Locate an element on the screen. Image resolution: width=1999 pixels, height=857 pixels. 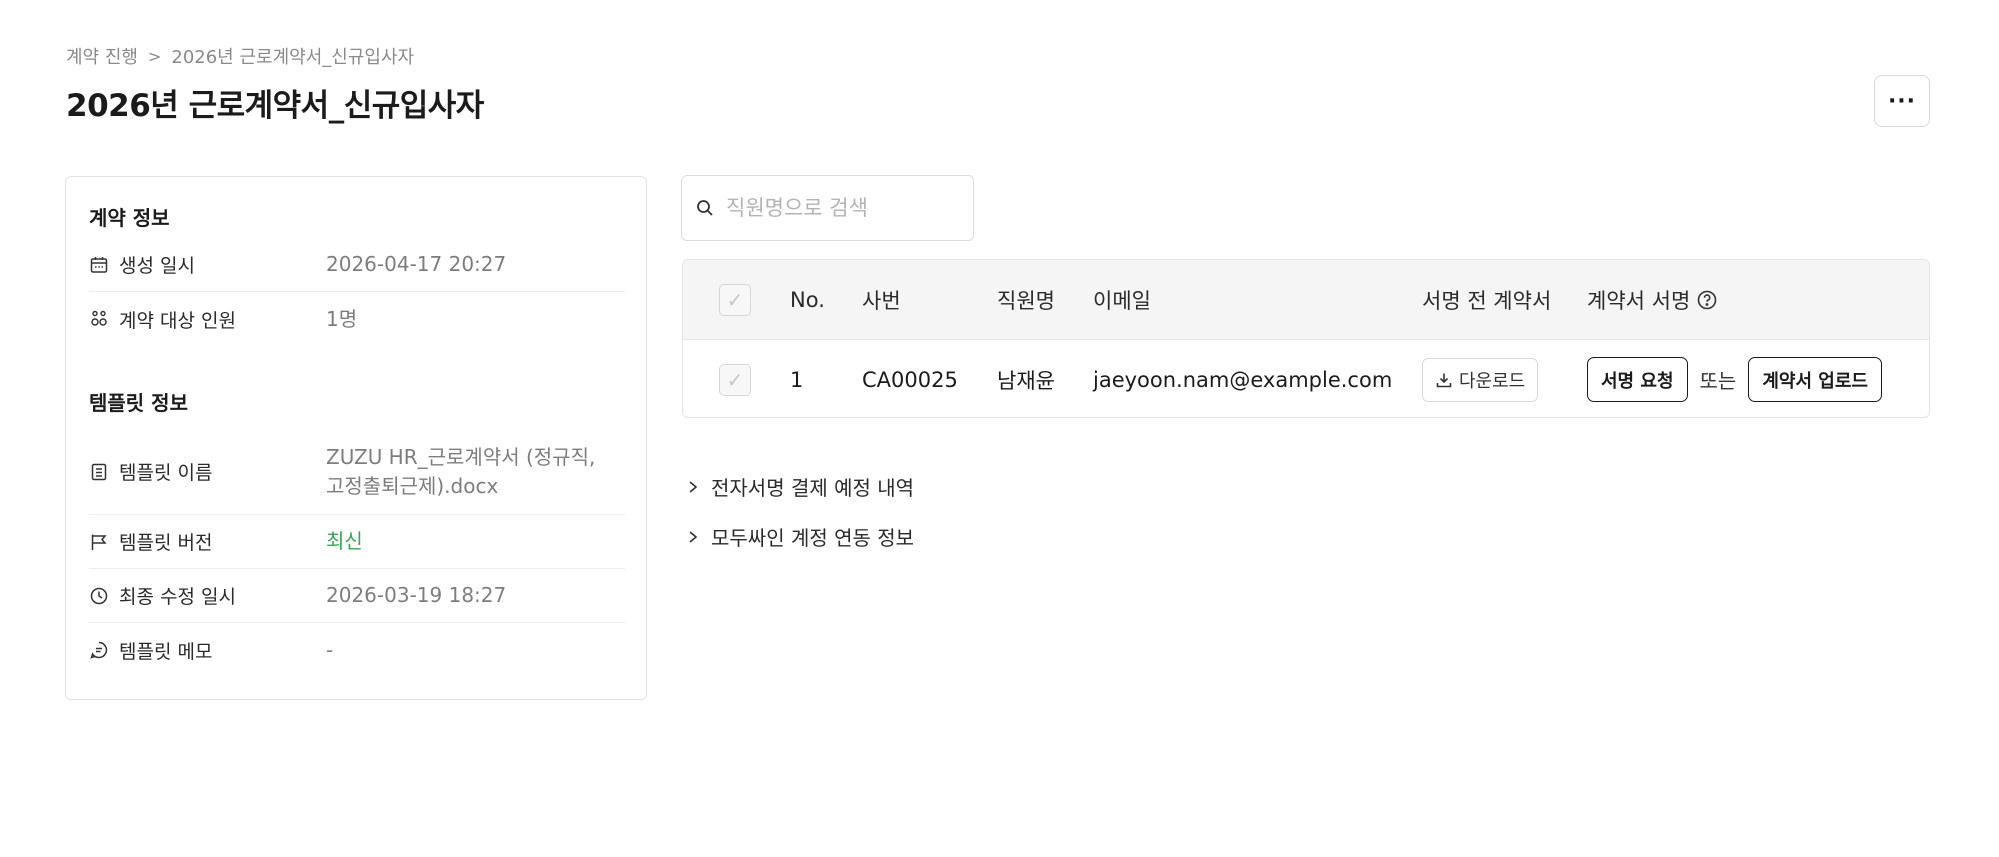
breadcrumb-parent: 계약 진행 is located at coordinates (102, 56).